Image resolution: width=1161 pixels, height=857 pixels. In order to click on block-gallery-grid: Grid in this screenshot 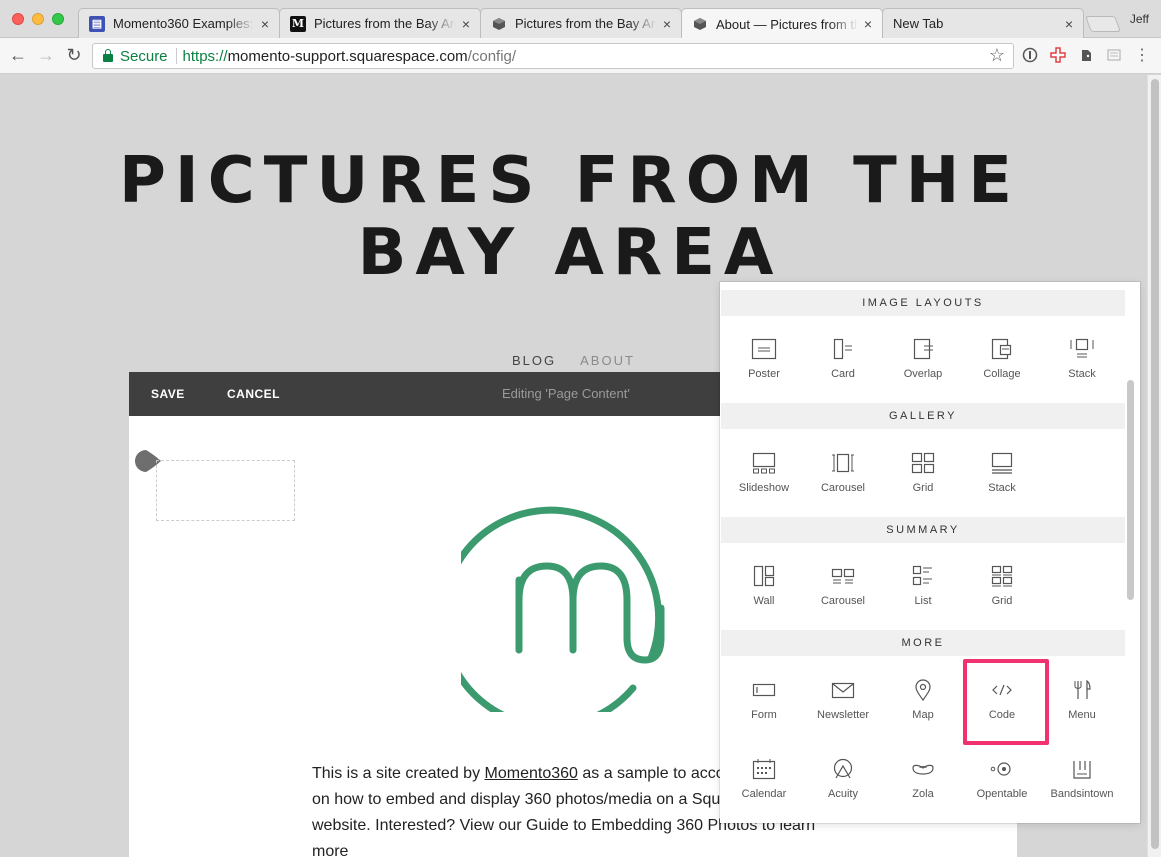, I will do `click(923, 482)`.